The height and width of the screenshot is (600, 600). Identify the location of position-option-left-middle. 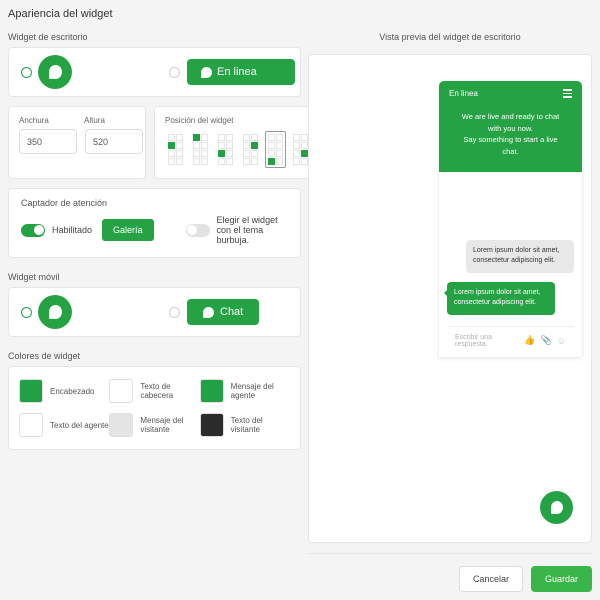
(175, 149).